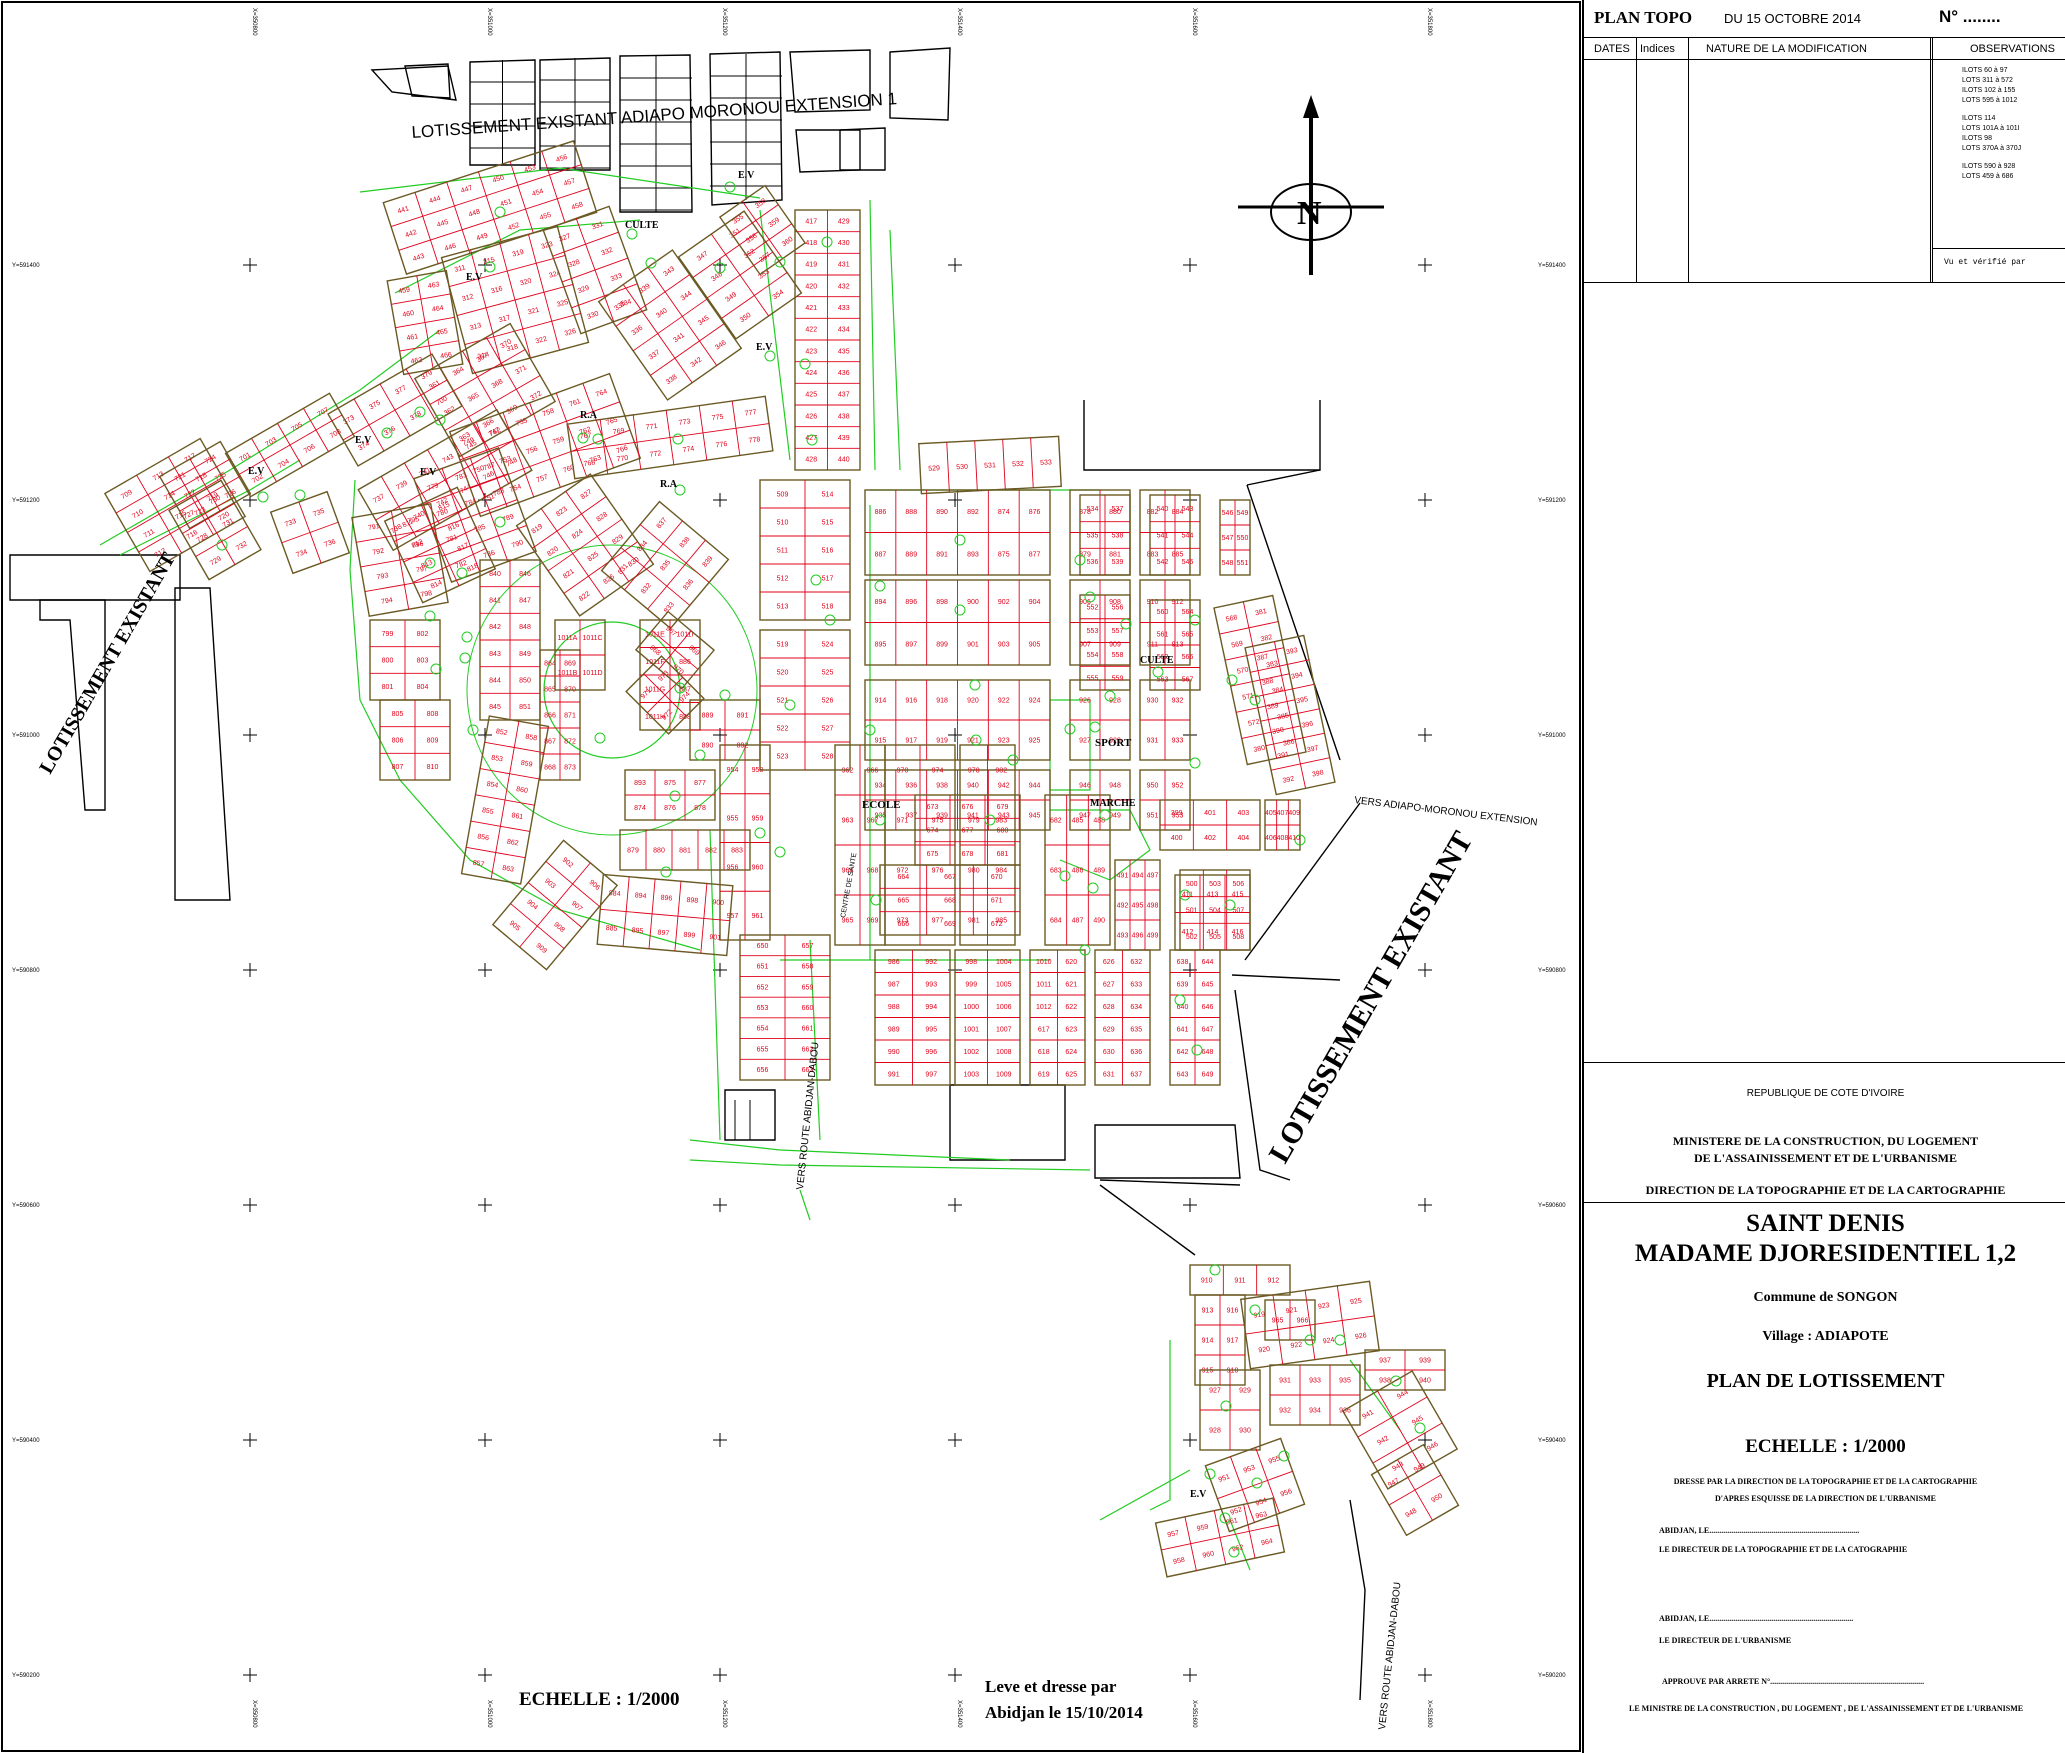  Describe the element at coordinates (1188, 536) in the screenshot. I see `lot-number: 544` at that location.